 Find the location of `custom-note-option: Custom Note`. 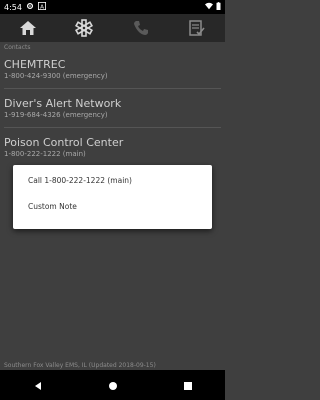

custom-note-option: Custom Note is located at coordinates (52, 206).